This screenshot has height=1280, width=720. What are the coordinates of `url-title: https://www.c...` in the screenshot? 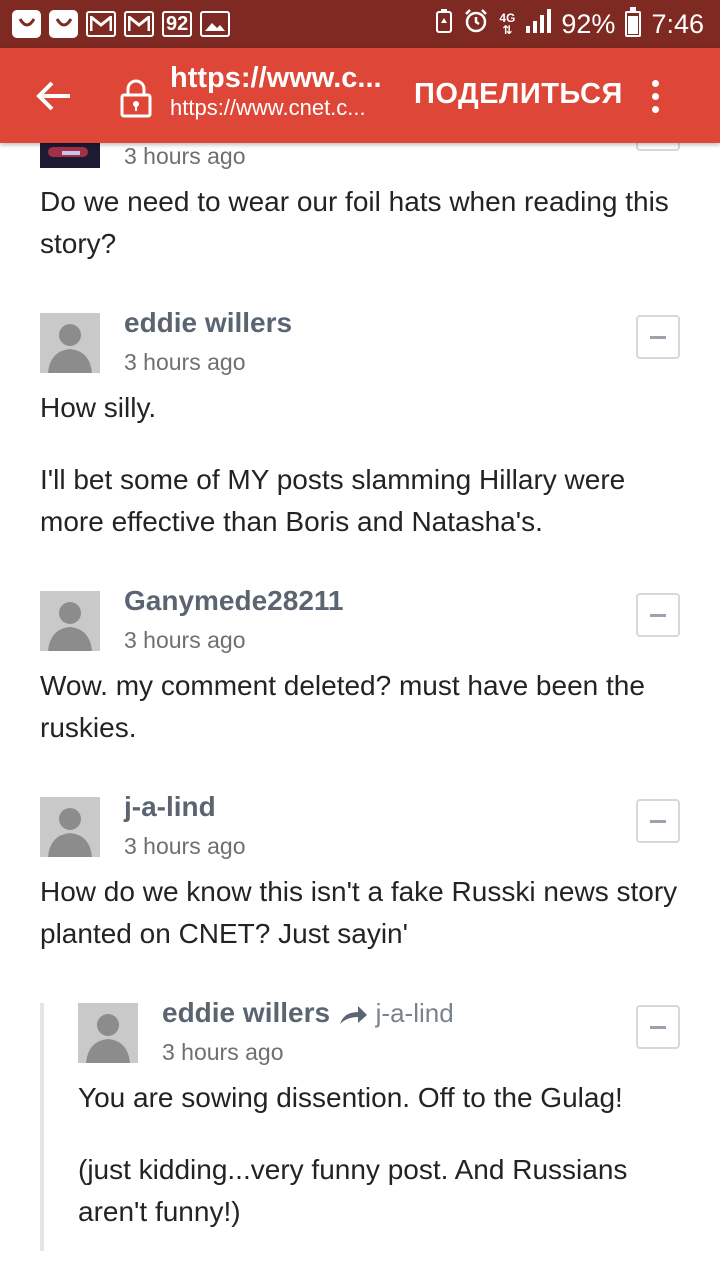 It's located at (276, 78).